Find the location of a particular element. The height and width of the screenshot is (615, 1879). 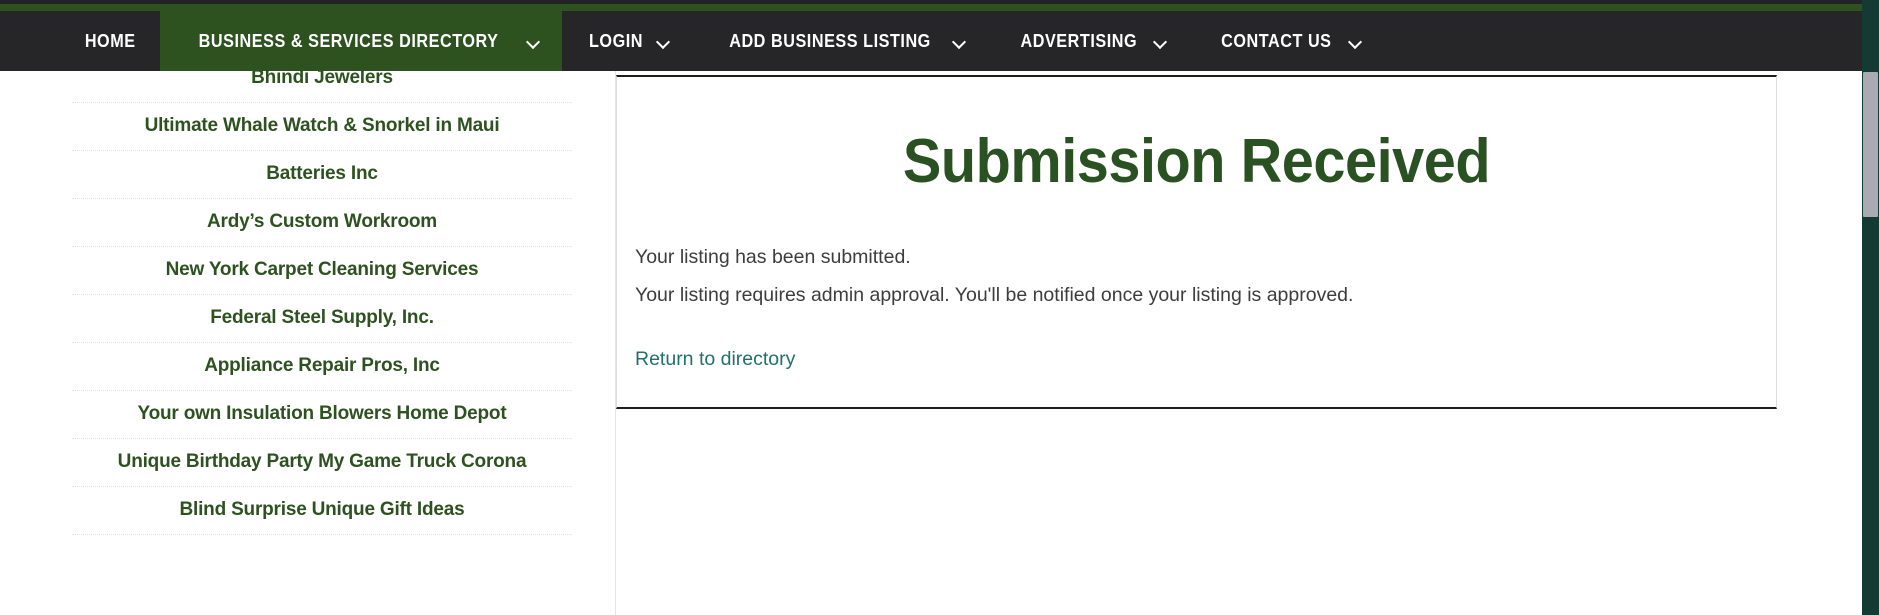

nav-item-home: HOME is located at coordinates (111, 41).